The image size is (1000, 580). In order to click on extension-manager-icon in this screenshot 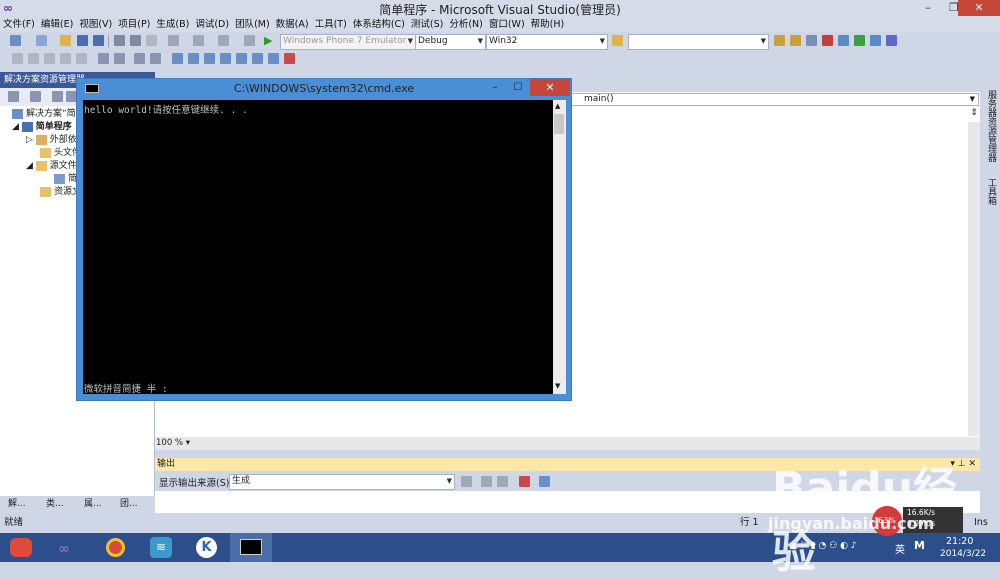, I will do `click(859, 40)`.